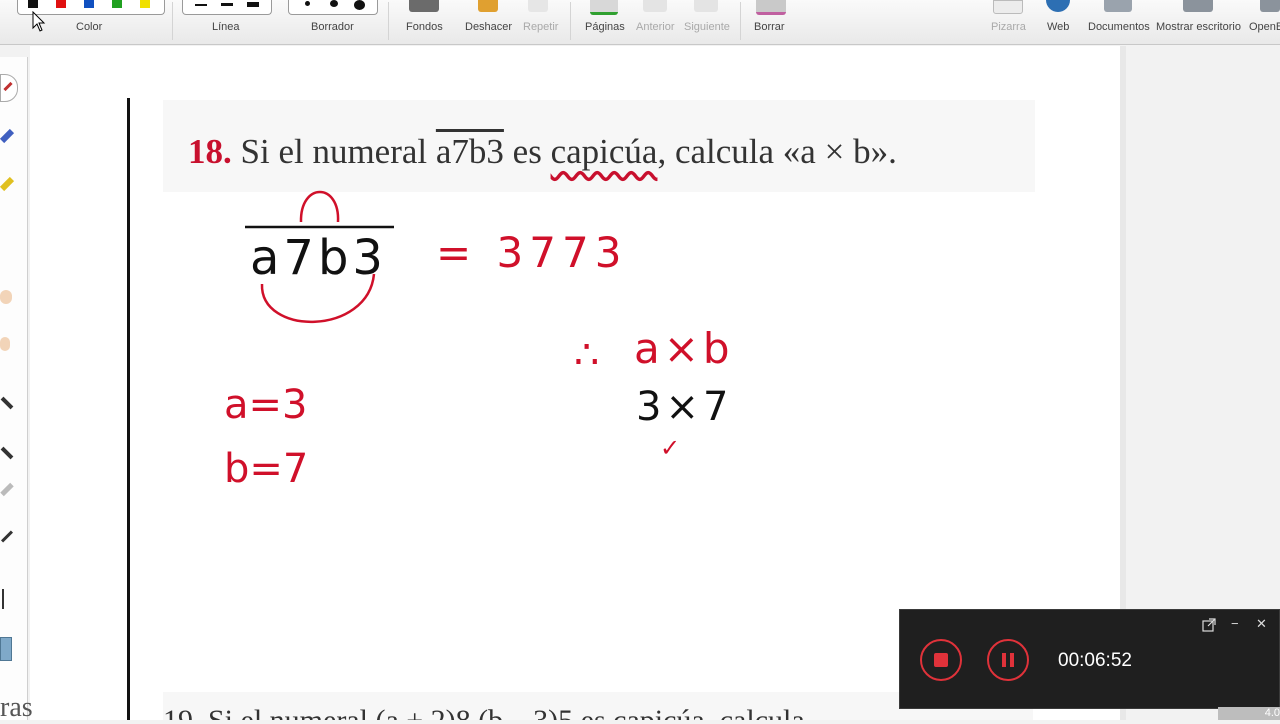  Describe the element at coordinates (769, 27) in the screenshot. I see `clear-button: Borrar` at that location.